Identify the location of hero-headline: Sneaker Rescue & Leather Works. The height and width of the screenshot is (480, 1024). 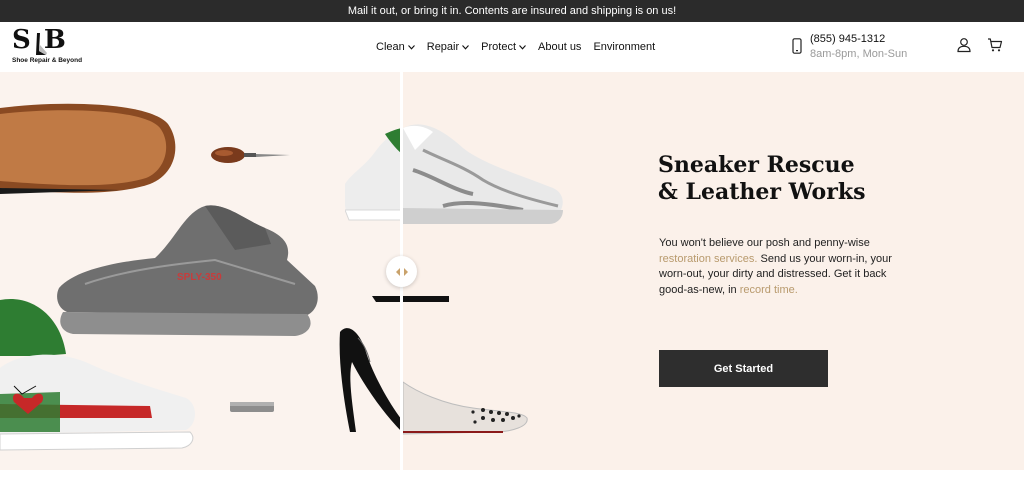
(798, 179).